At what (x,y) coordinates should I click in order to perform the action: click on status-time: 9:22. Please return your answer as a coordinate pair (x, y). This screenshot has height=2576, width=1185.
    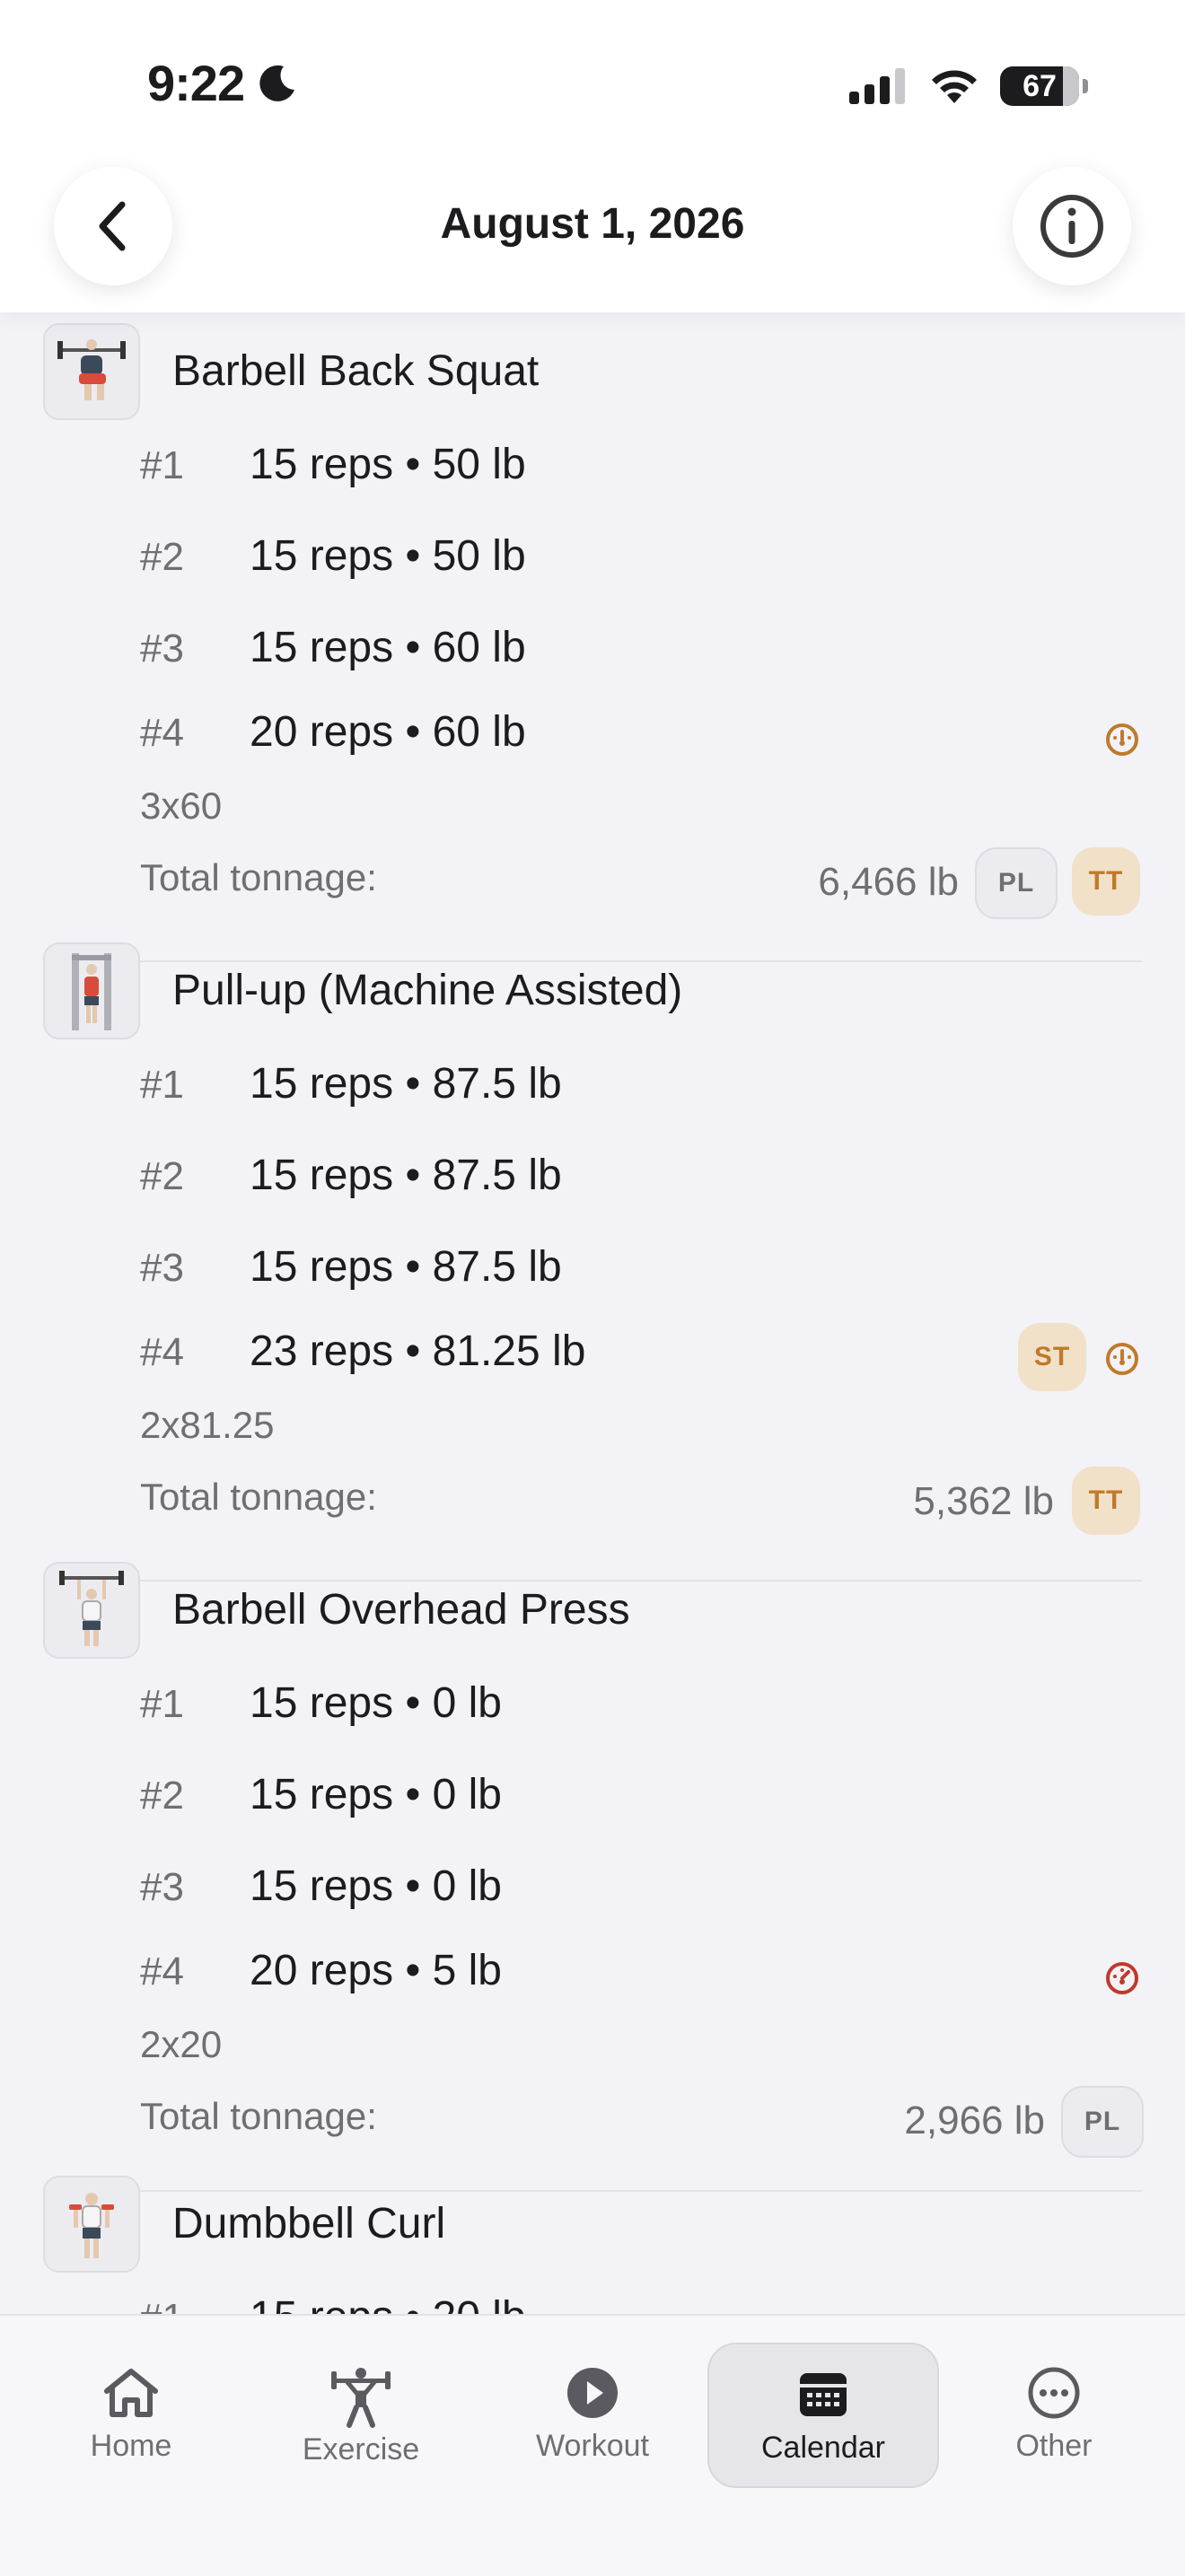
    Looking at the image, I should click on (196, 83).